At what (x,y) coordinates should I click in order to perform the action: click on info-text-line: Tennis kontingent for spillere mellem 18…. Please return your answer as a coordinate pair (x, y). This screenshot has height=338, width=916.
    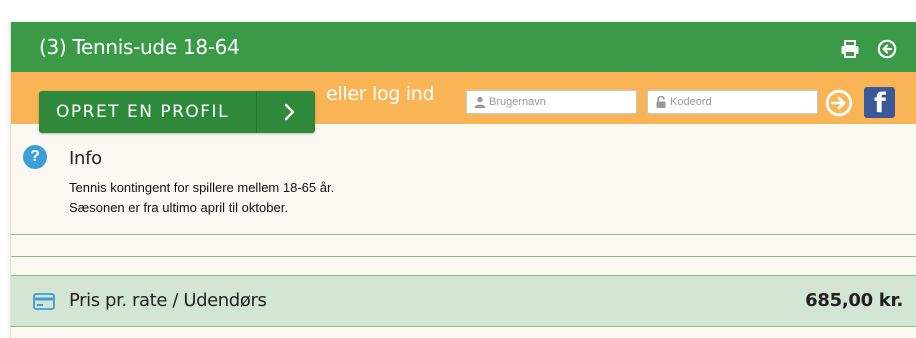
    Looking at the image, I should click on (202, 187).